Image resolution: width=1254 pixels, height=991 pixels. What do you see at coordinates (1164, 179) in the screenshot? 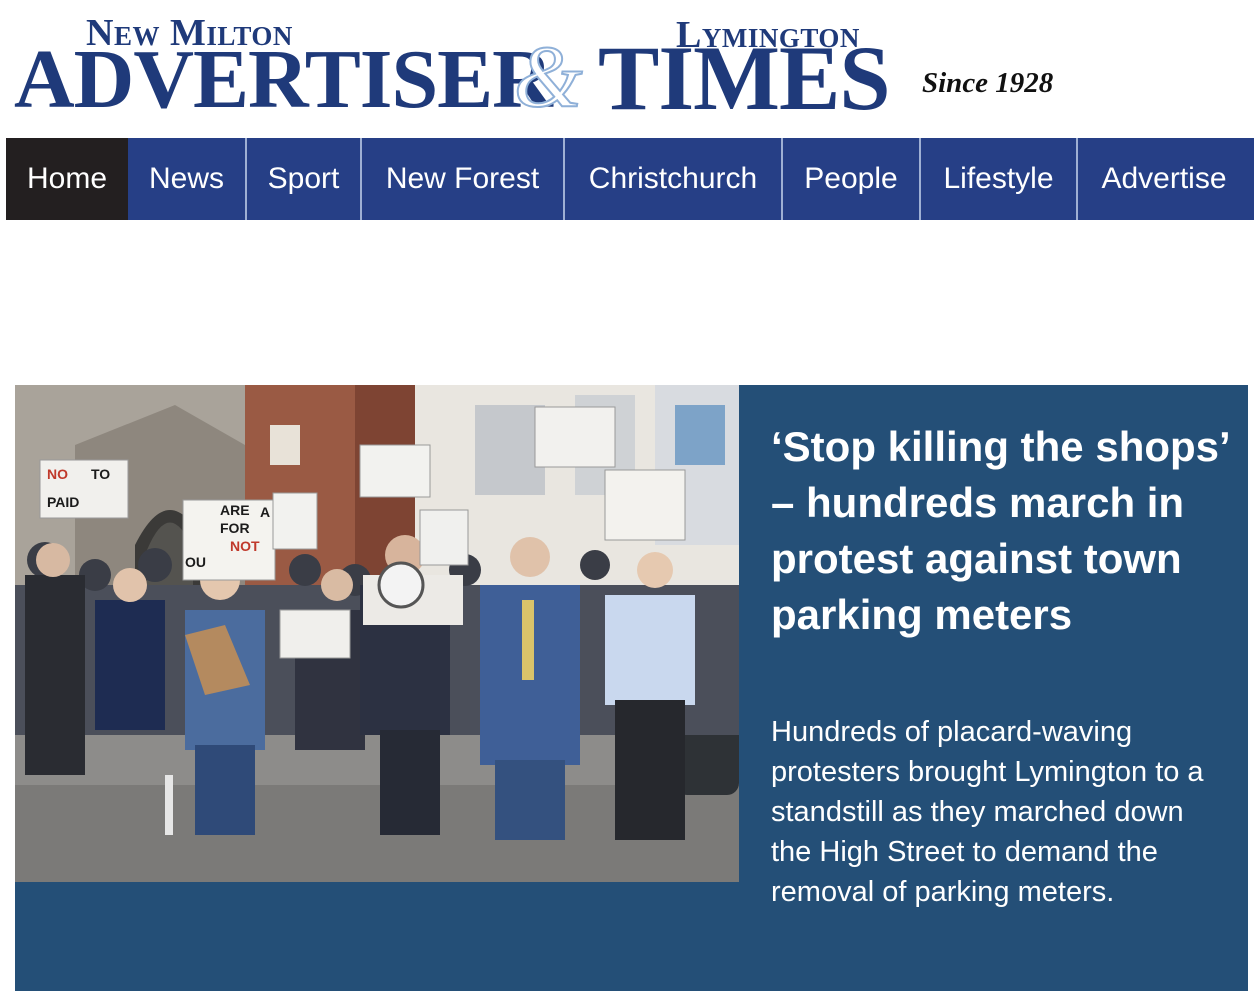
I see `nav-item-advertise: Advertise` at bounding box center [1164, 179].